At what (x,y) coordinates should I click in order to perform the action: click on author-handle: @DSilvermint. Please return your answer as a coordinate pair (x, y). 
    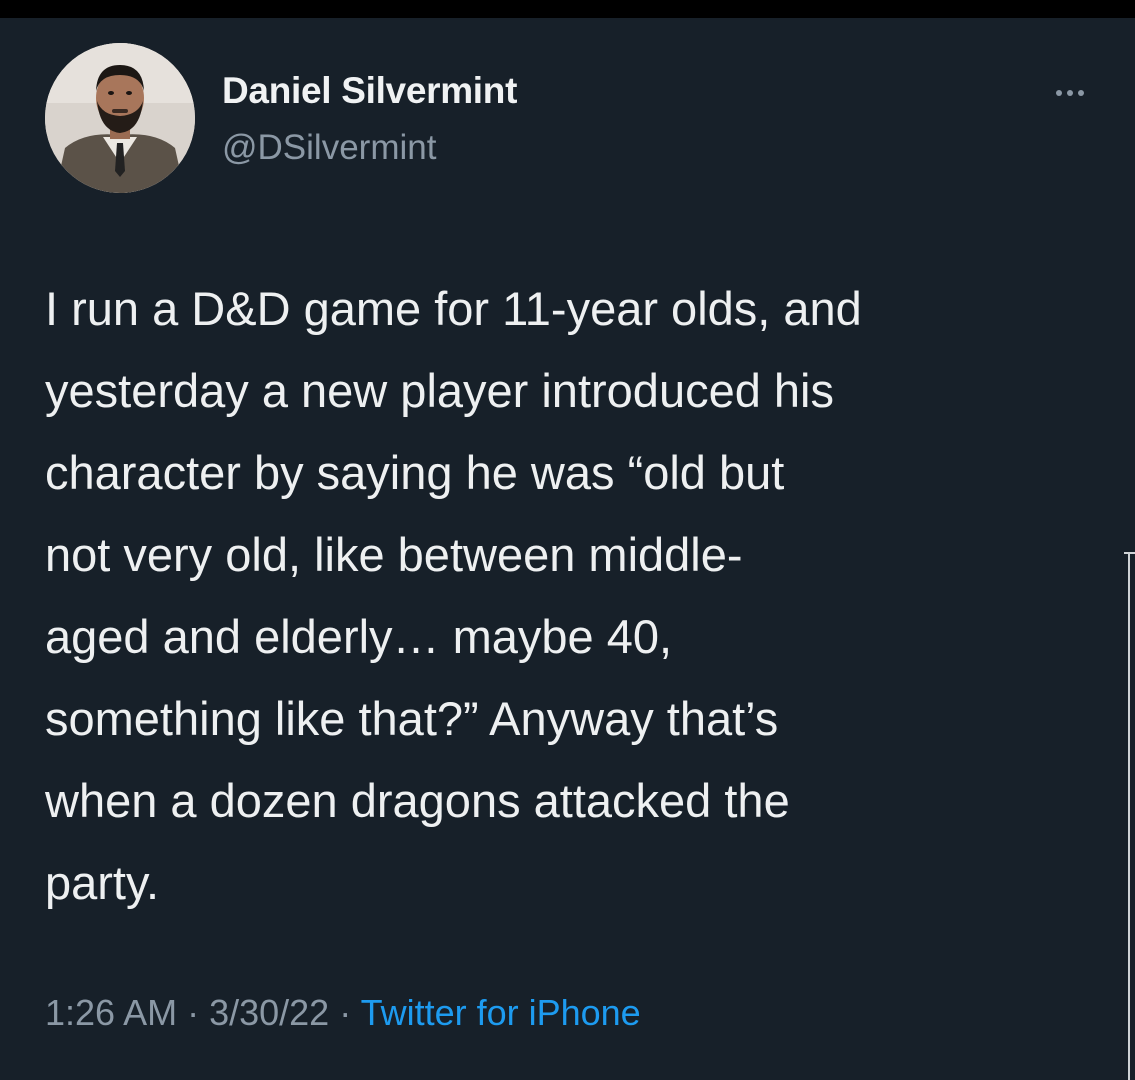
    Looking at the image, I should click on (329, 148).